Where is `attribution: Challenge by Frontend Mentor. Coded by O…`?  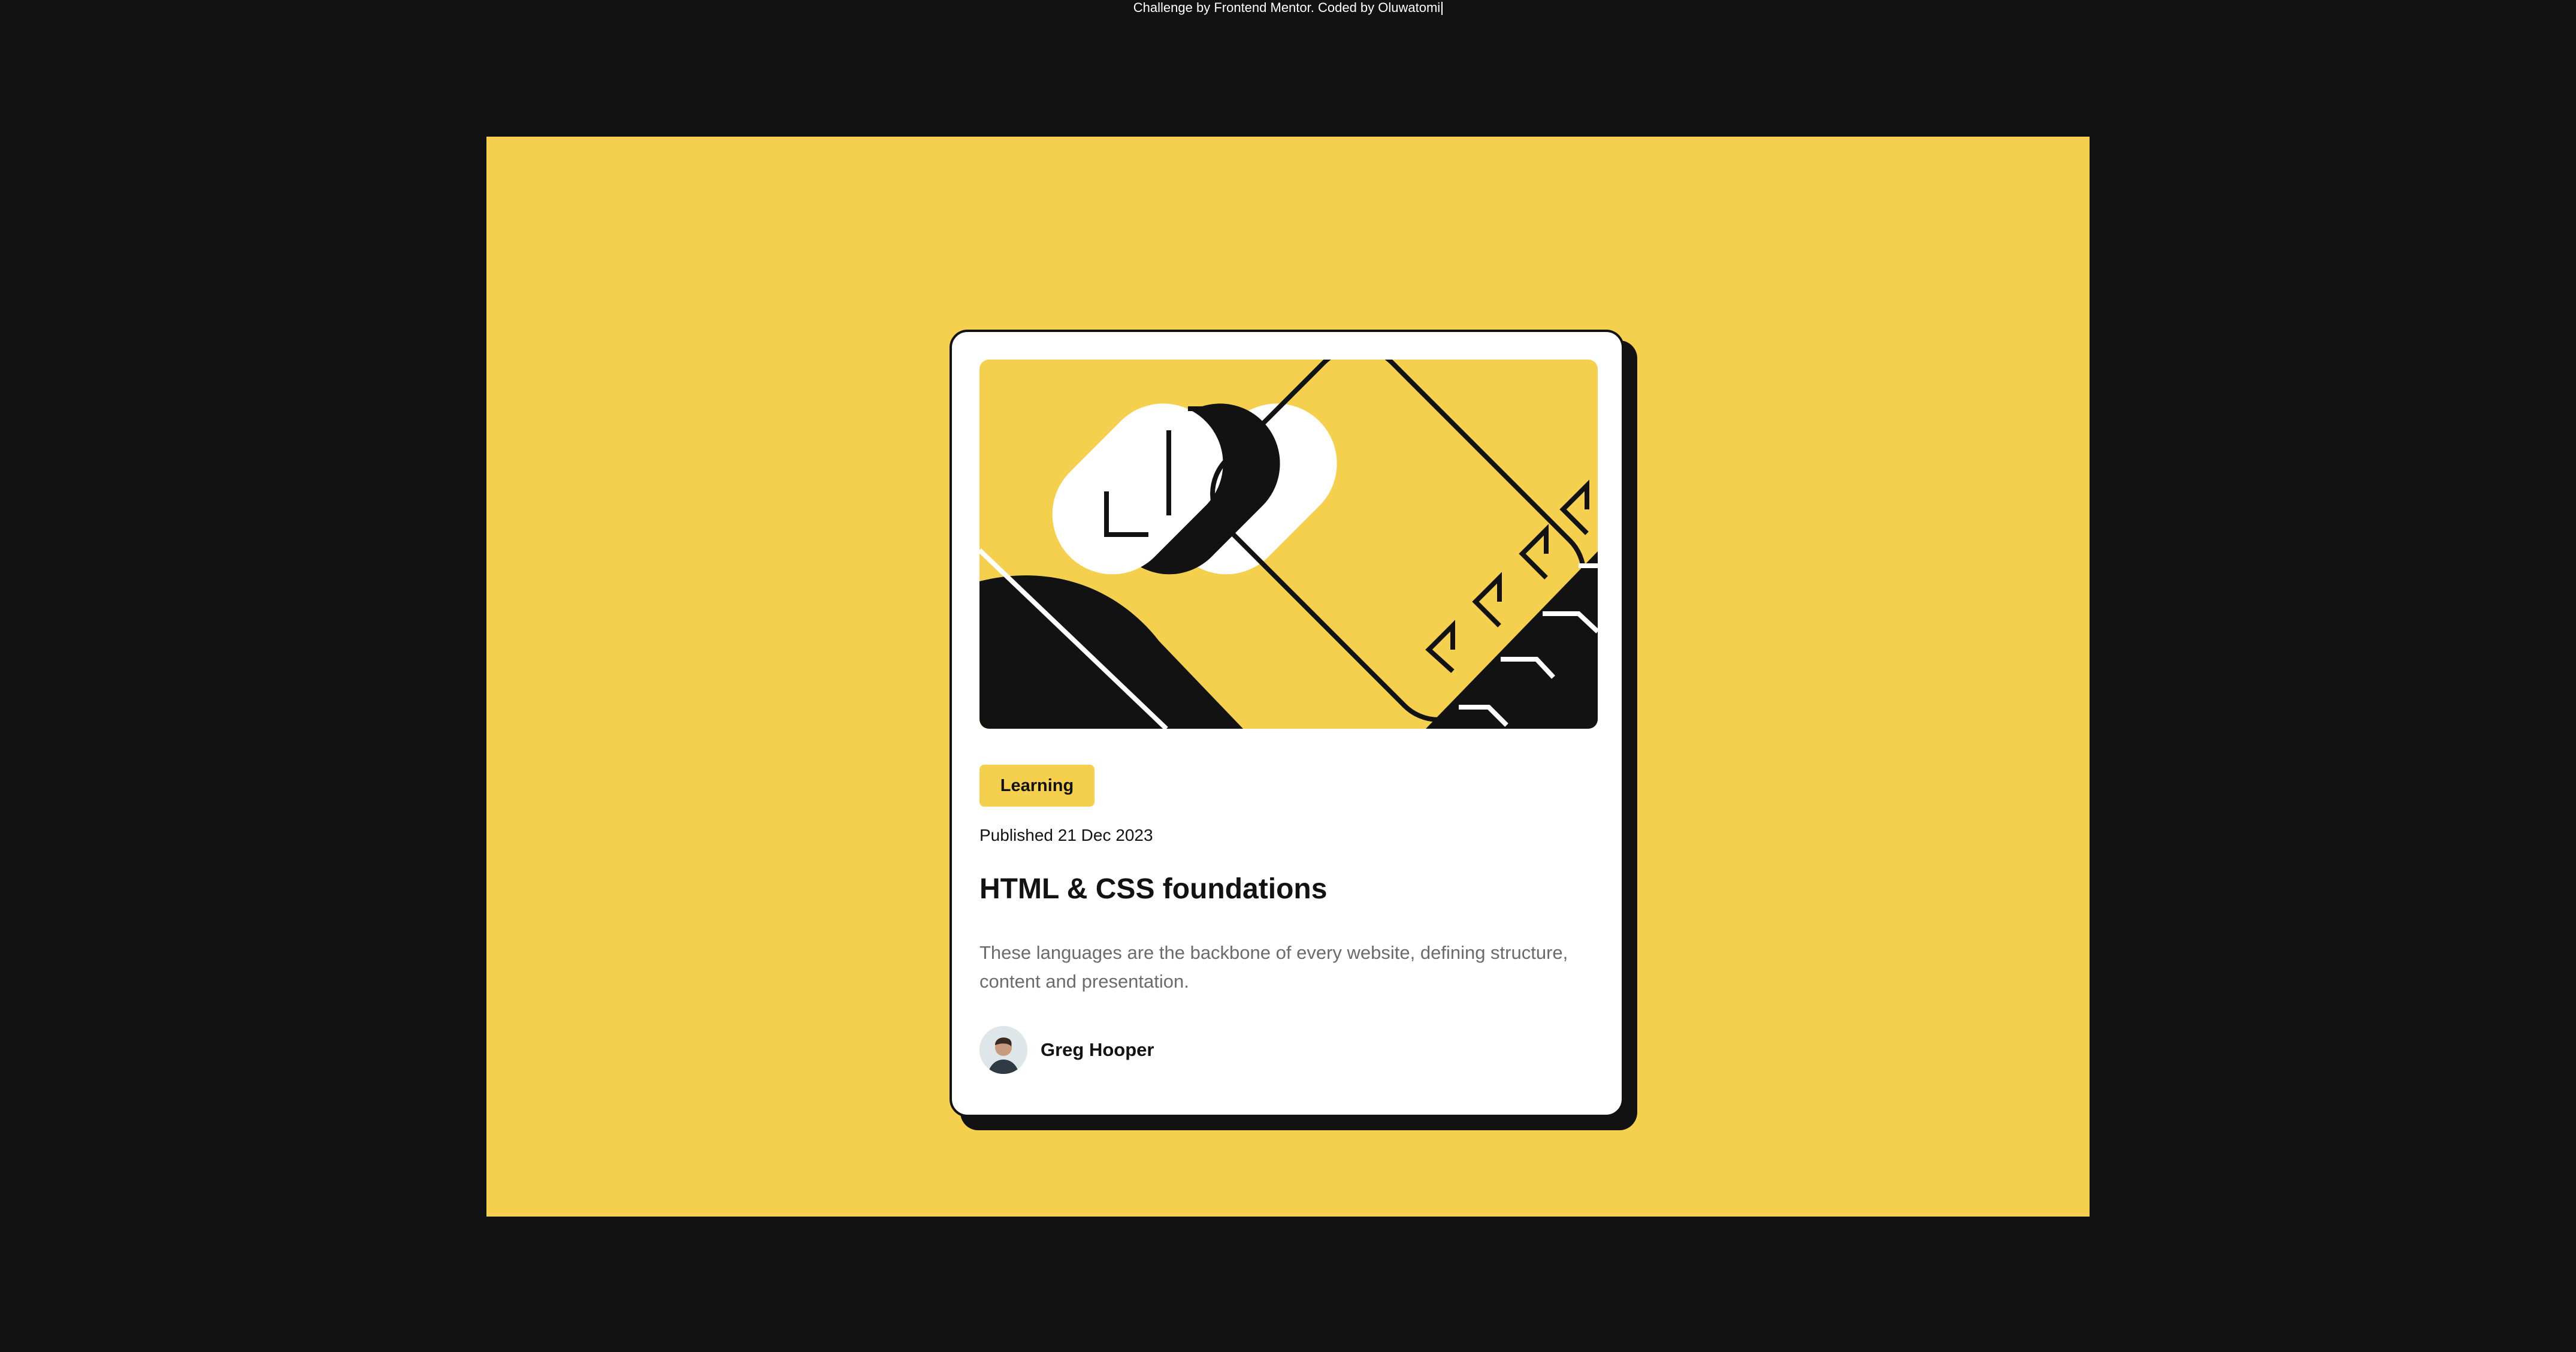 attribution: Challenge by Frontend Mentor. Coded by O… is located at coordinates (1288, 9).